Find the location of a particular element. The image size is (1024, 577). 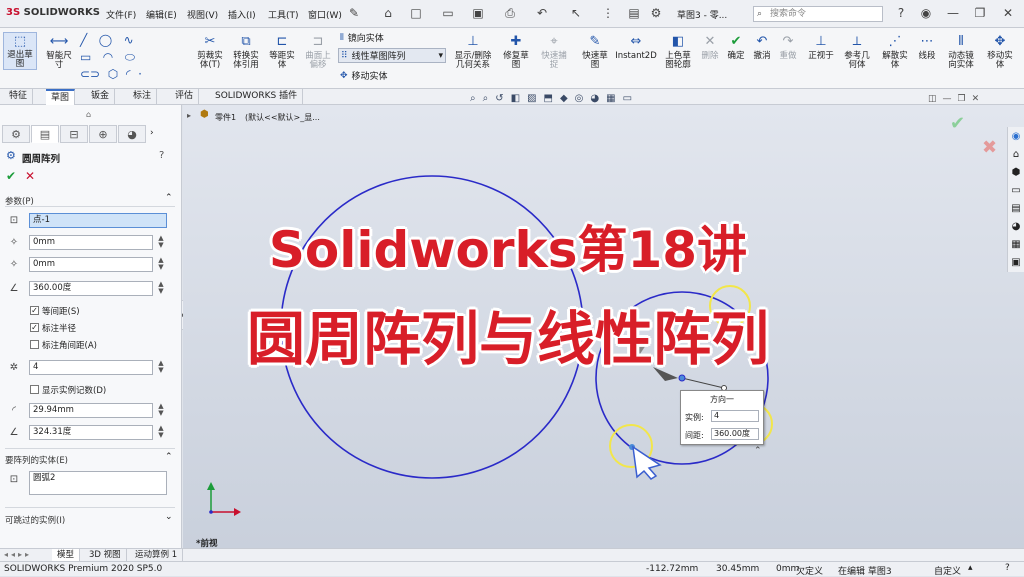

triad-y-arrow-icon is located at coordinates (211, 486).